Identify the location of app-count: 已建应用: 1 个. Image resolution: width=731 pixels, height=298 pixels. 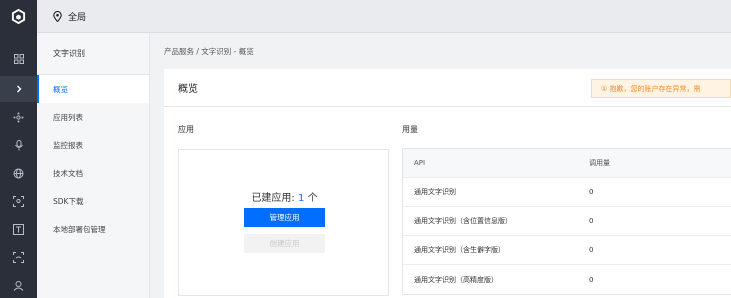
(284, 196).